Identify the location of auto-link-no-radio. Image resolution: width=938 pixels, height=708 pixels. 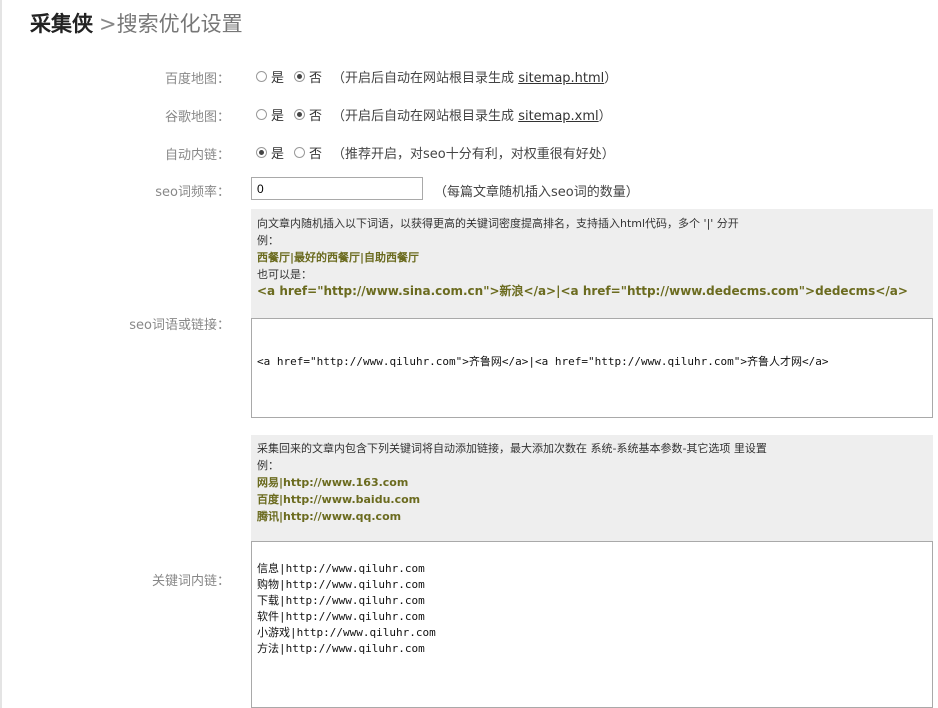
(300, 152).